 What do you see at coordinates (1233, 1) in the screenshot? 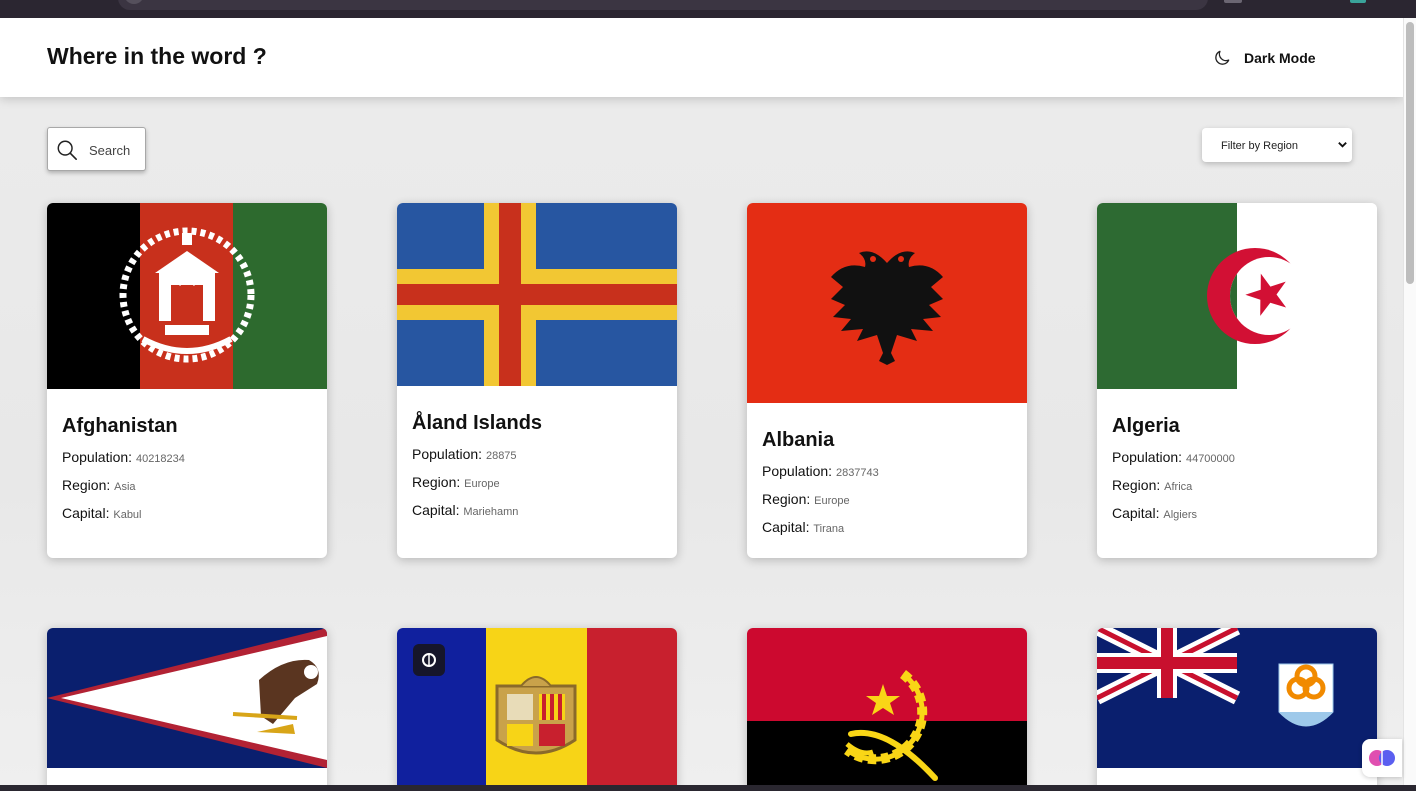
I see `extension-icon` at bounding box center [1233, 1].